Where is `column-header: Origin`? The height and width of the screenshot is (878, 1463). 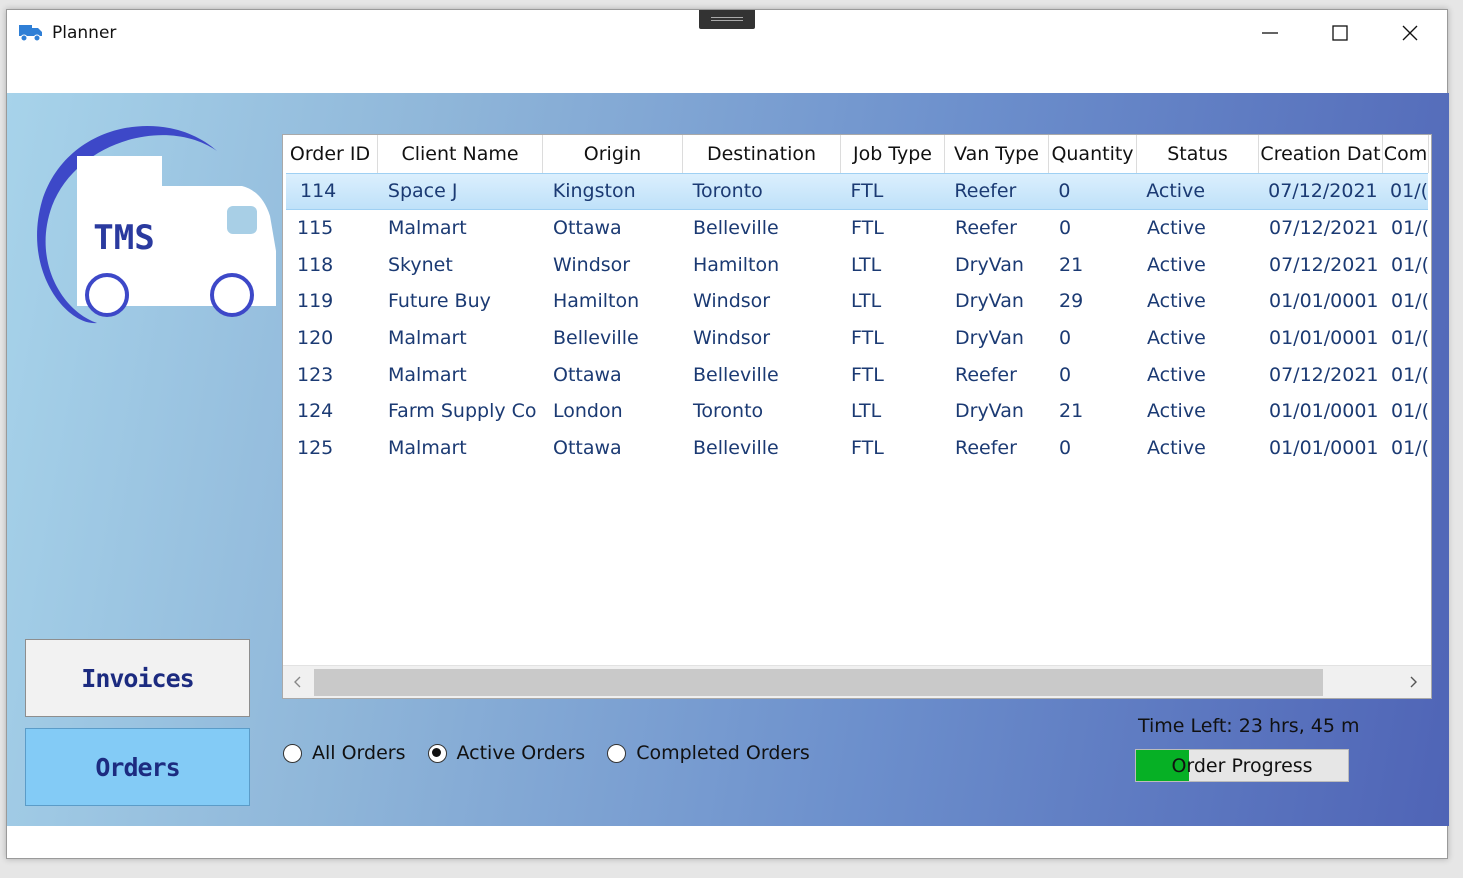 column-header: Origin is located at coordinates (613, 154).